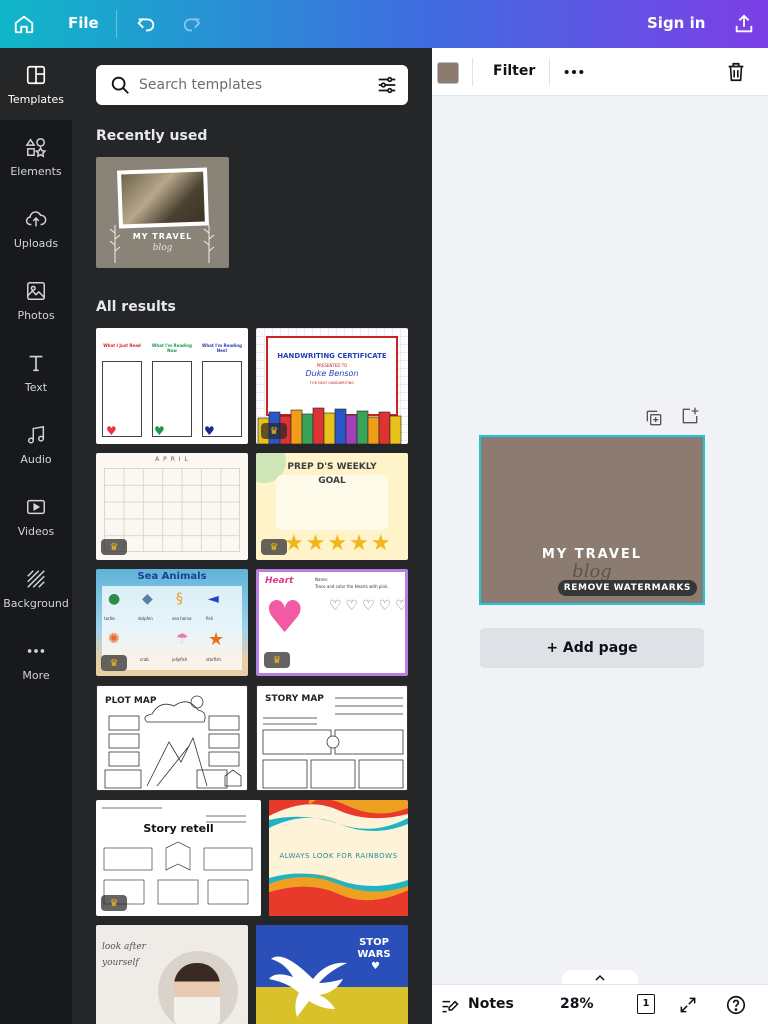  Describe the element at coordinates (332, 474) in the screenshot. I see `goal-title: PREP D'S WEEKLY GOAL` at that location.